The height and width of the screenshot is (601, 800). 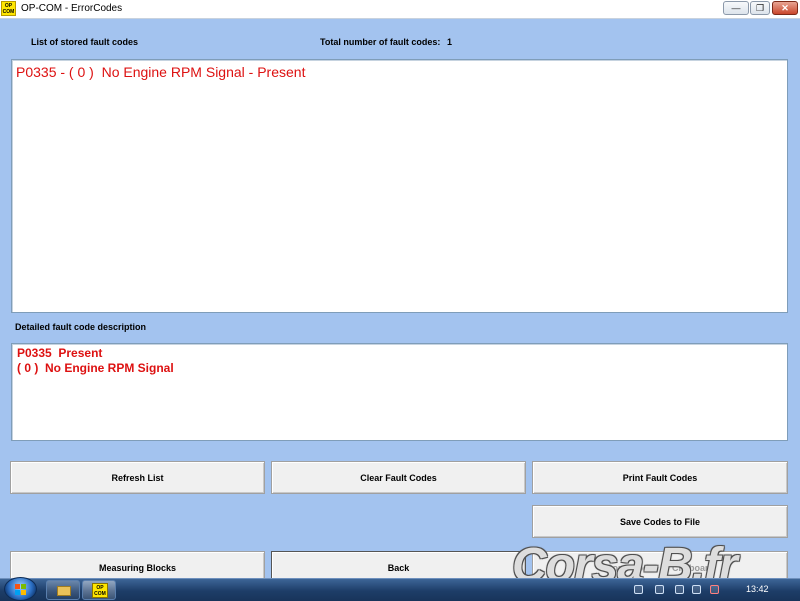 What do you see at coordinates (760, 8) in the screenshot?
I see `restore-button: ❐` at bounding box center [760, 8].